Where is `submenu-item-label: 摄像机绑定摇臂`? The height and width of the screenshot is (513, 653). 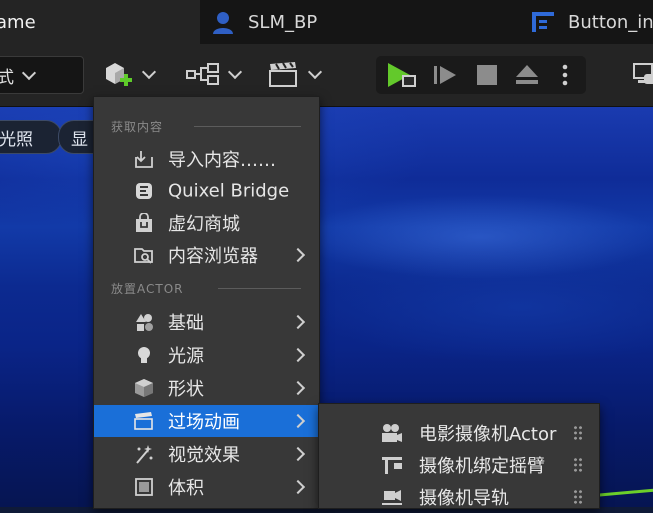
submenu-item-label: 摄像机绑定摇臂 is located at coordinates (482, 466).